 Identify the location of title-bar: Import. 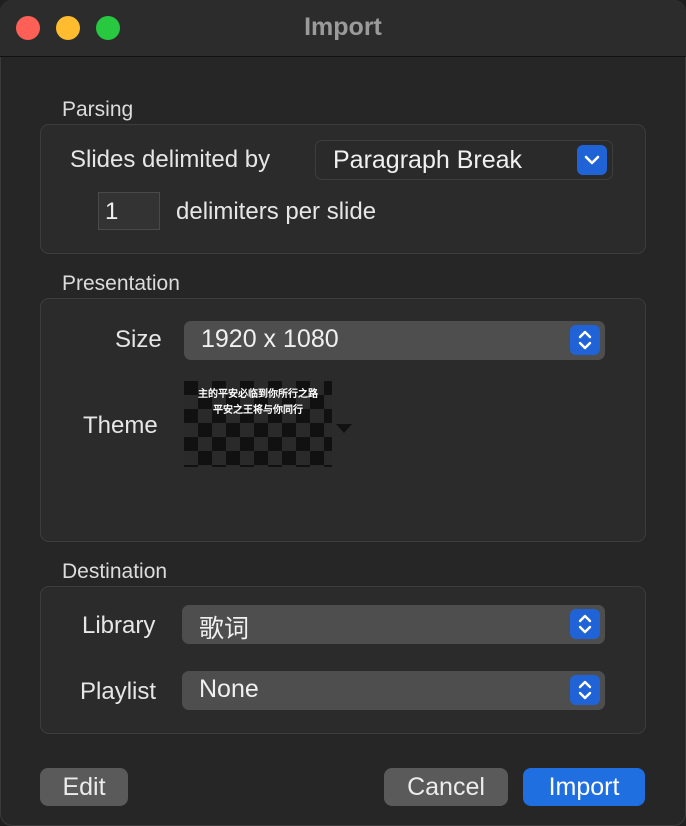
(343, 28).